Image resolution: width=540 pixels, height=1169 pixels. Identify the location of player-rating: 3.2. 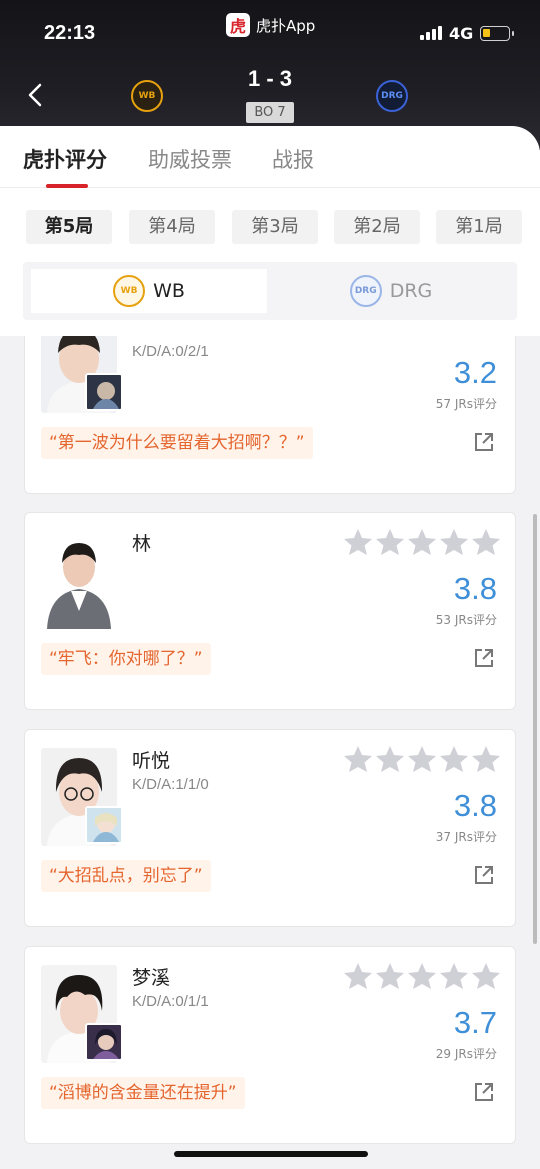
(475, 372).